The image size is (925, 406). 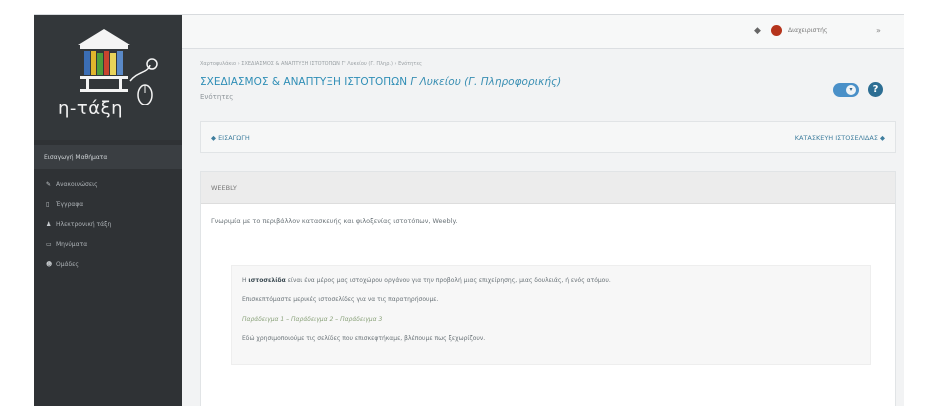 What do you see at coordinates (49, 244) in the screenshot?
I see `chat-icon: ▭` at bounding box center [49, 244].